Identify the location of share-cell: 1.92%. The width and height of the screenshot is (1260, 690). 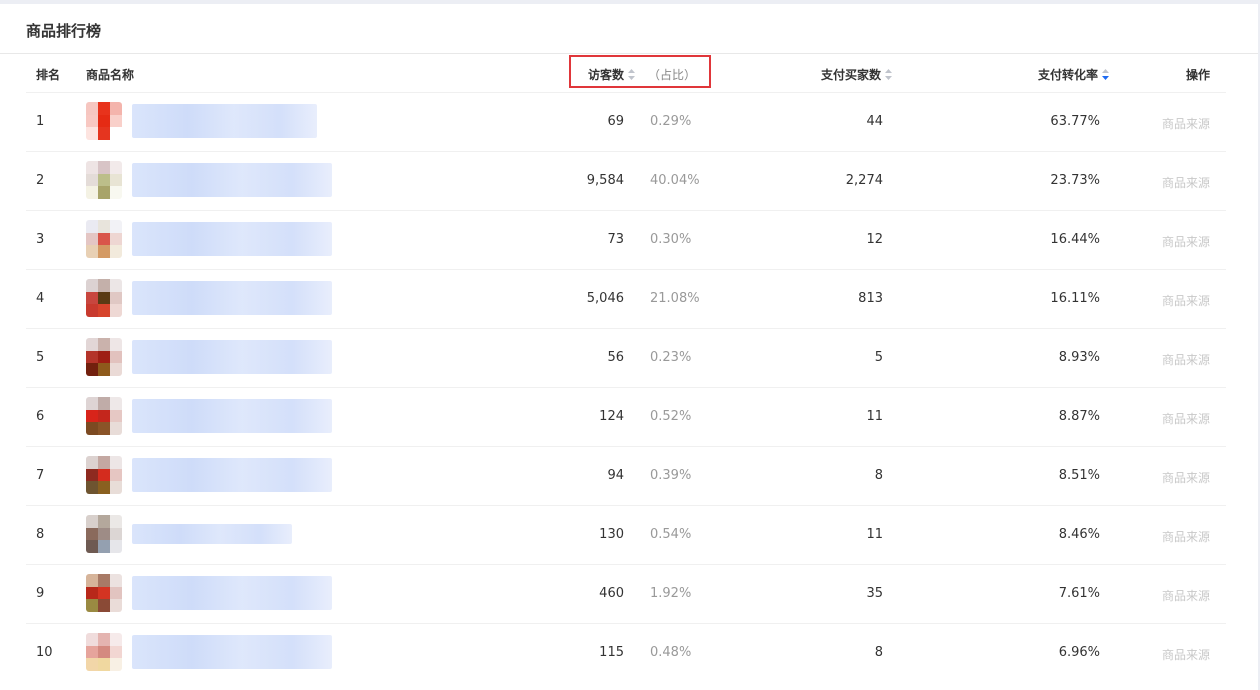
(671, 593).